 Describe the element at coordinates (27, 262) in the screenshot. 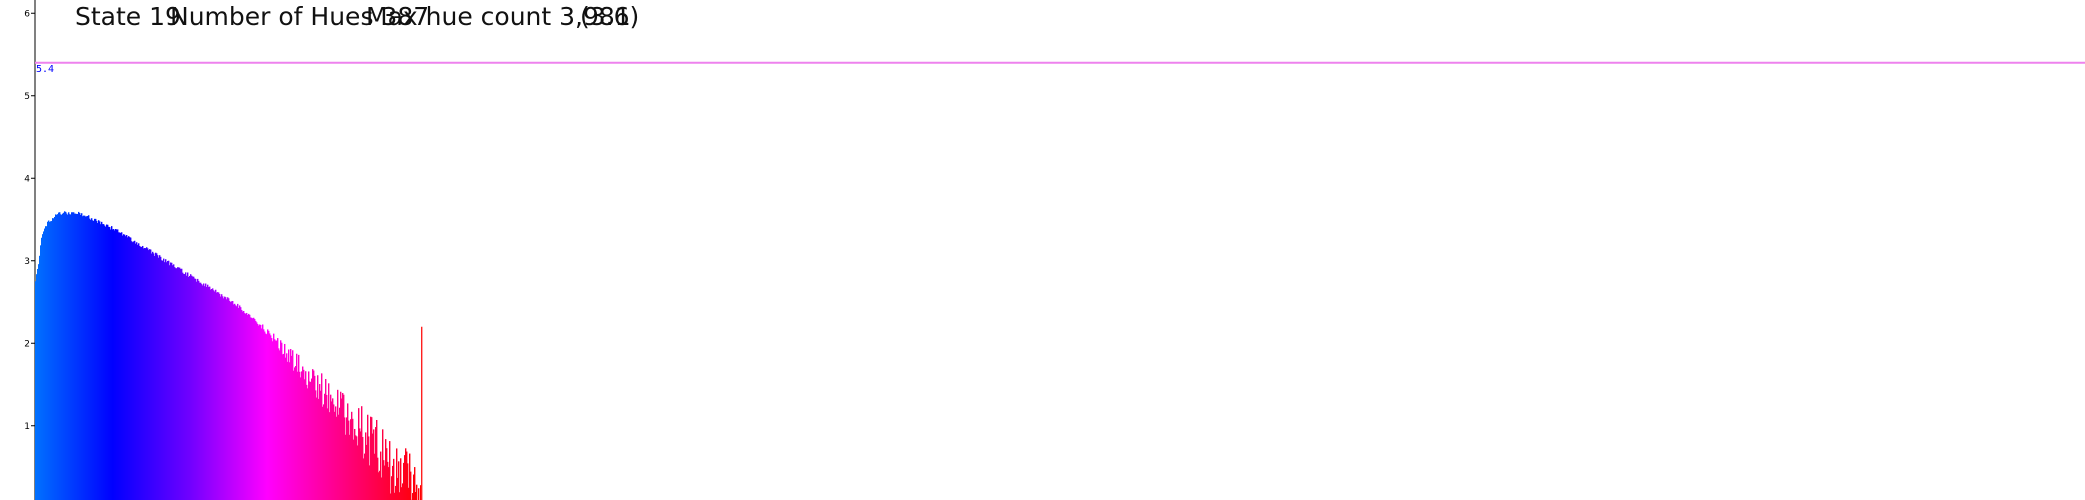

I see `y-tick-label-3: 3` at that location.